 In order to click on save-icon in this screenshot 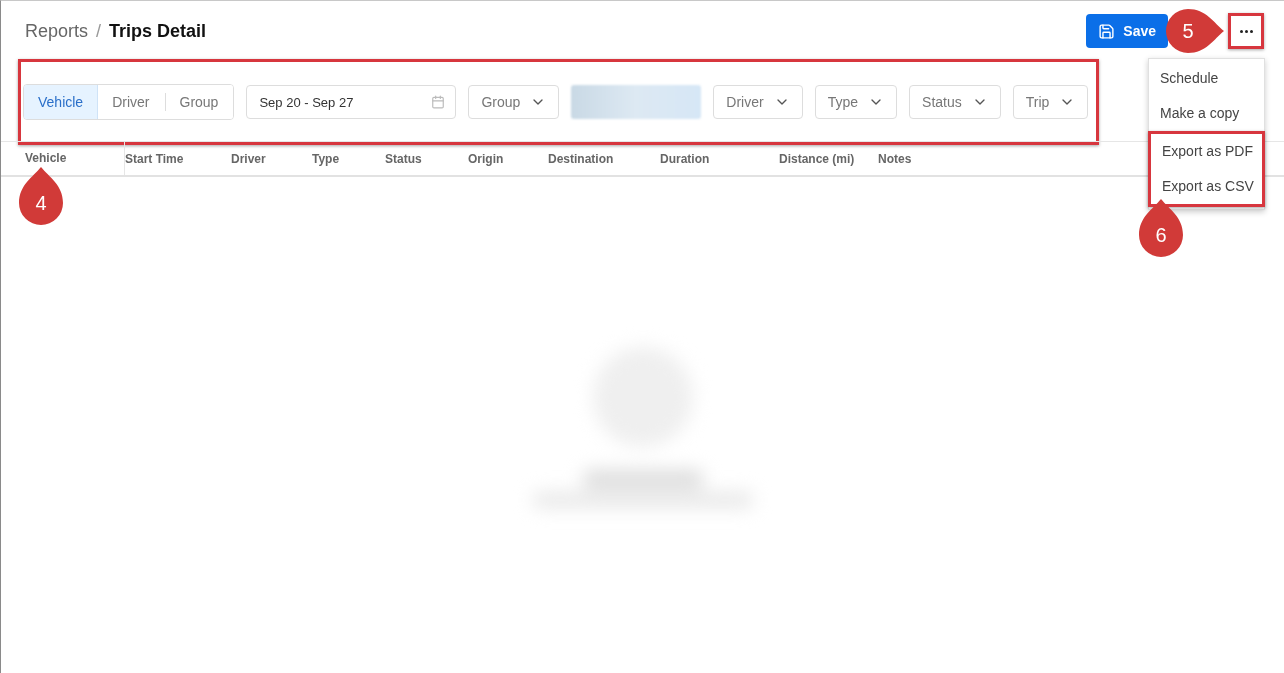, I will do `click(1107, 31)`.